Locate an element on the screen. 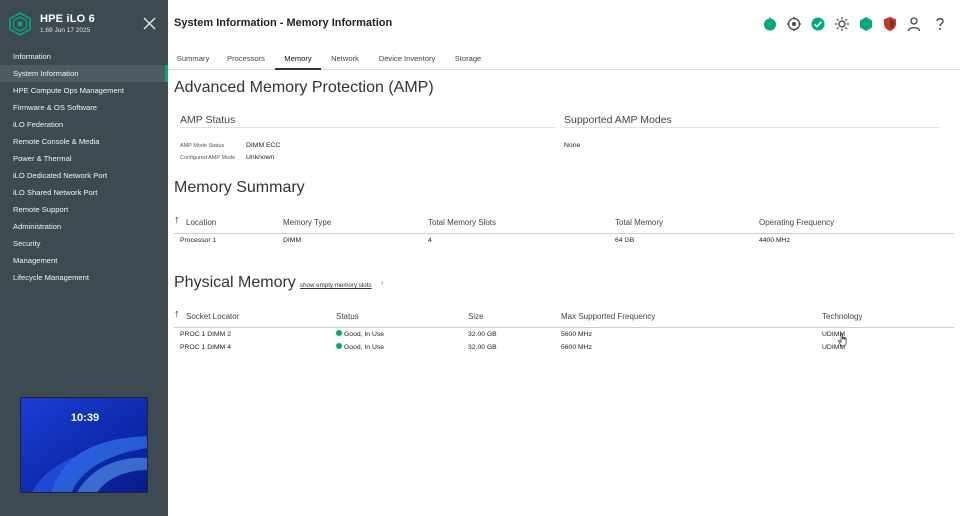 The width and height of the screenshot is (960, 516). summary-cell-memory-type: DIMM is located at coordinates (292, 240).